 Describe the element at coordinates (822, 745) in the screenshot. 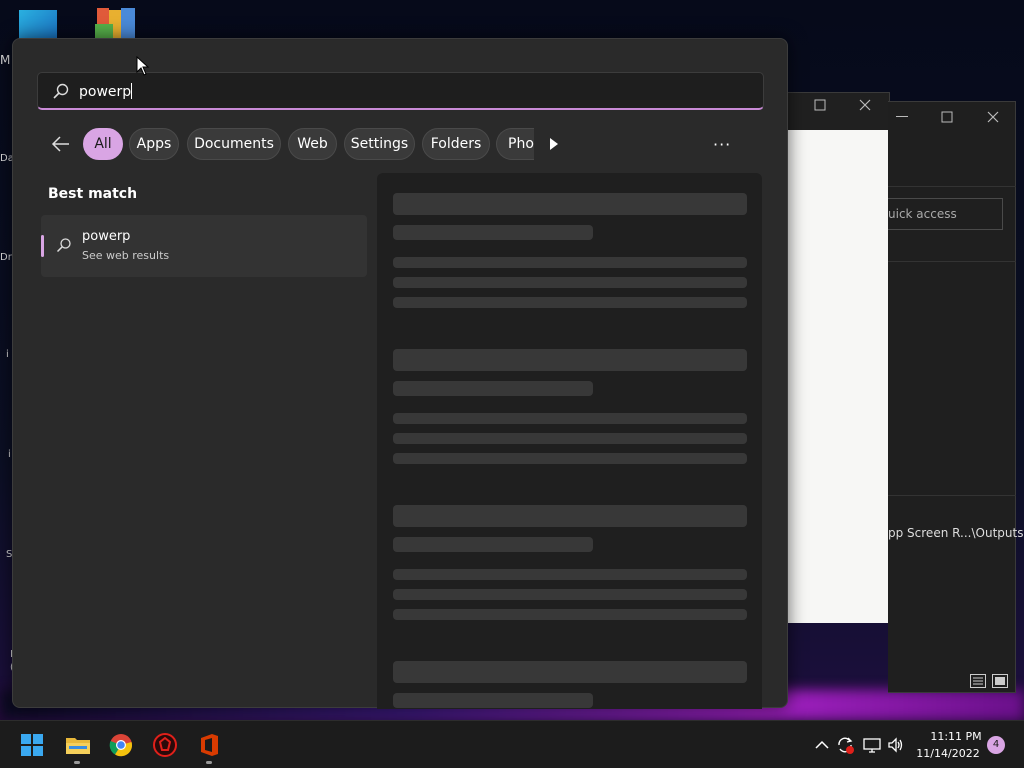

I see `chevron-up-icon` at that location.